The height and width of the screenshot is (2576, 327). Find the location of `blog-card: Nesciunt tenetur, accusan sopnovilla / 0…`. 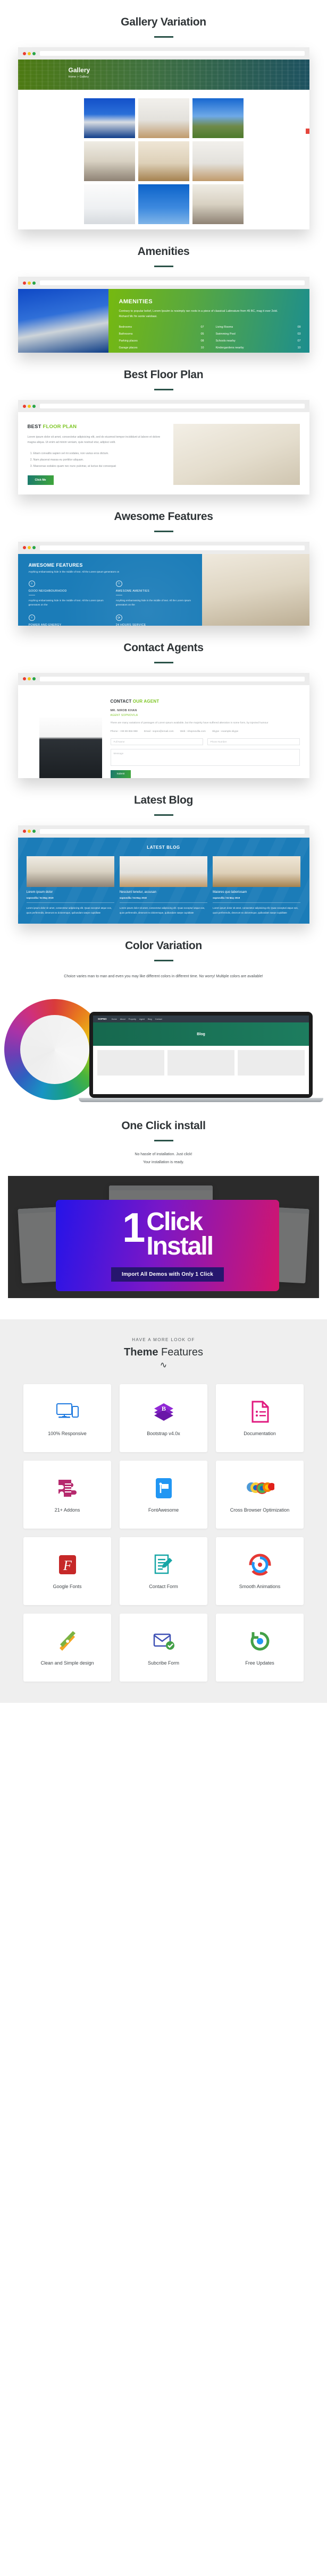

blog-card: Nesciunt tenetur, accusan sopnovilla / 0… is located at coordinates (163, 886).